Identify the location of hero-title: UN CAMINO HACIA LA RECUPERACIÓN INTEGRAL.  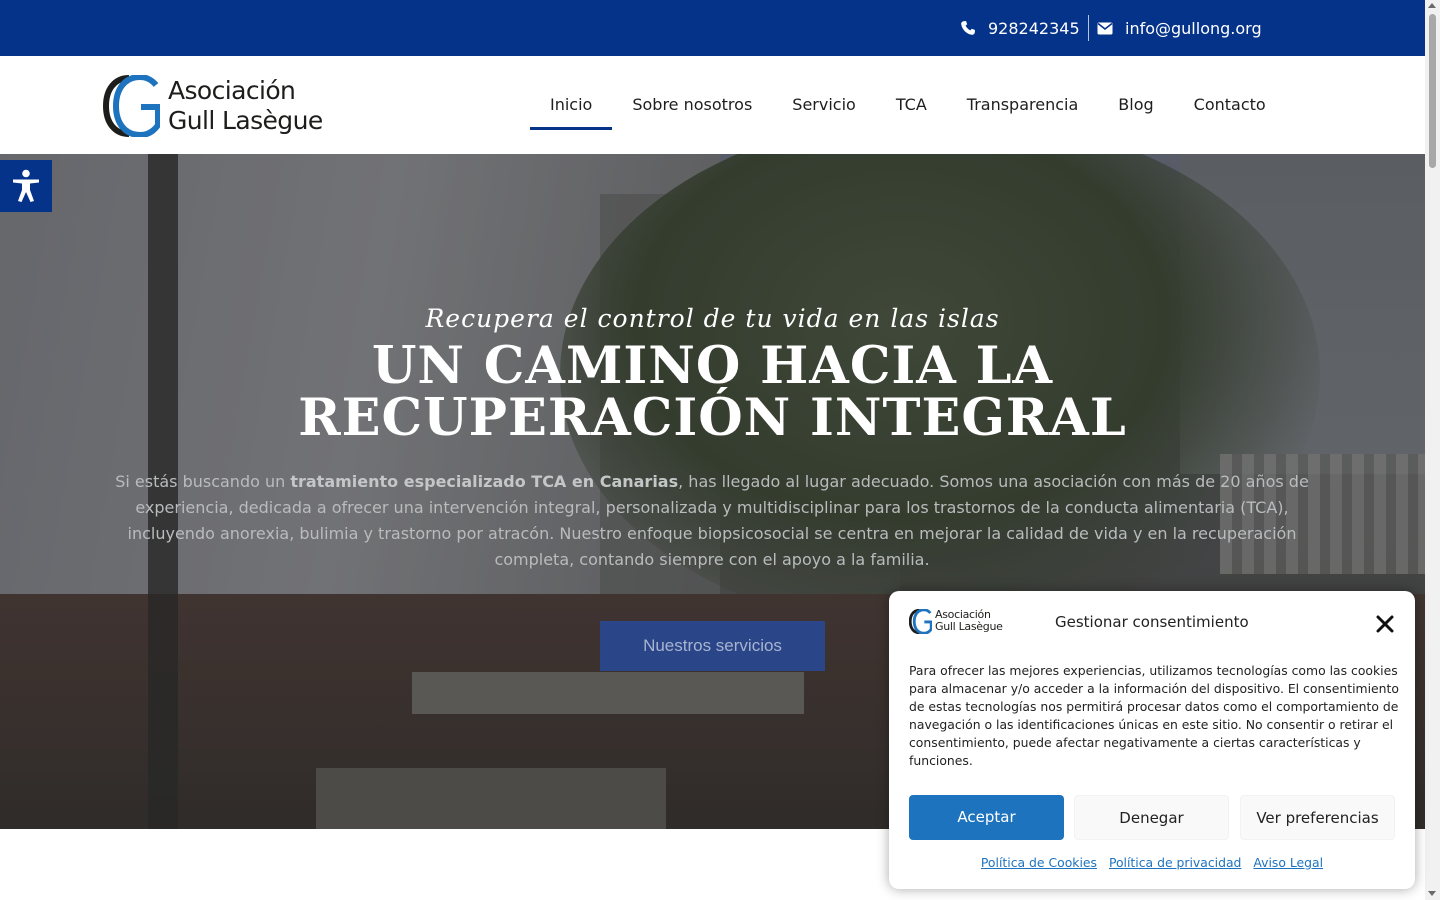
(712, 392).